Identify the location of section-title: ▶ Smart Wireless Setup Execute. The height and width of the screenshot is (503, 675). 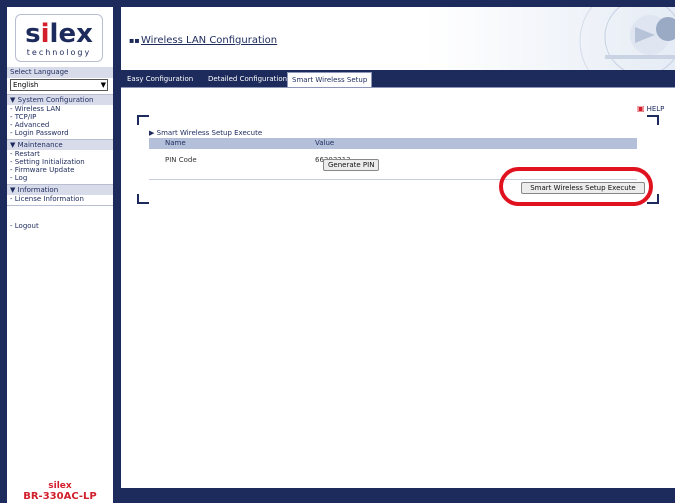
(205, 133).